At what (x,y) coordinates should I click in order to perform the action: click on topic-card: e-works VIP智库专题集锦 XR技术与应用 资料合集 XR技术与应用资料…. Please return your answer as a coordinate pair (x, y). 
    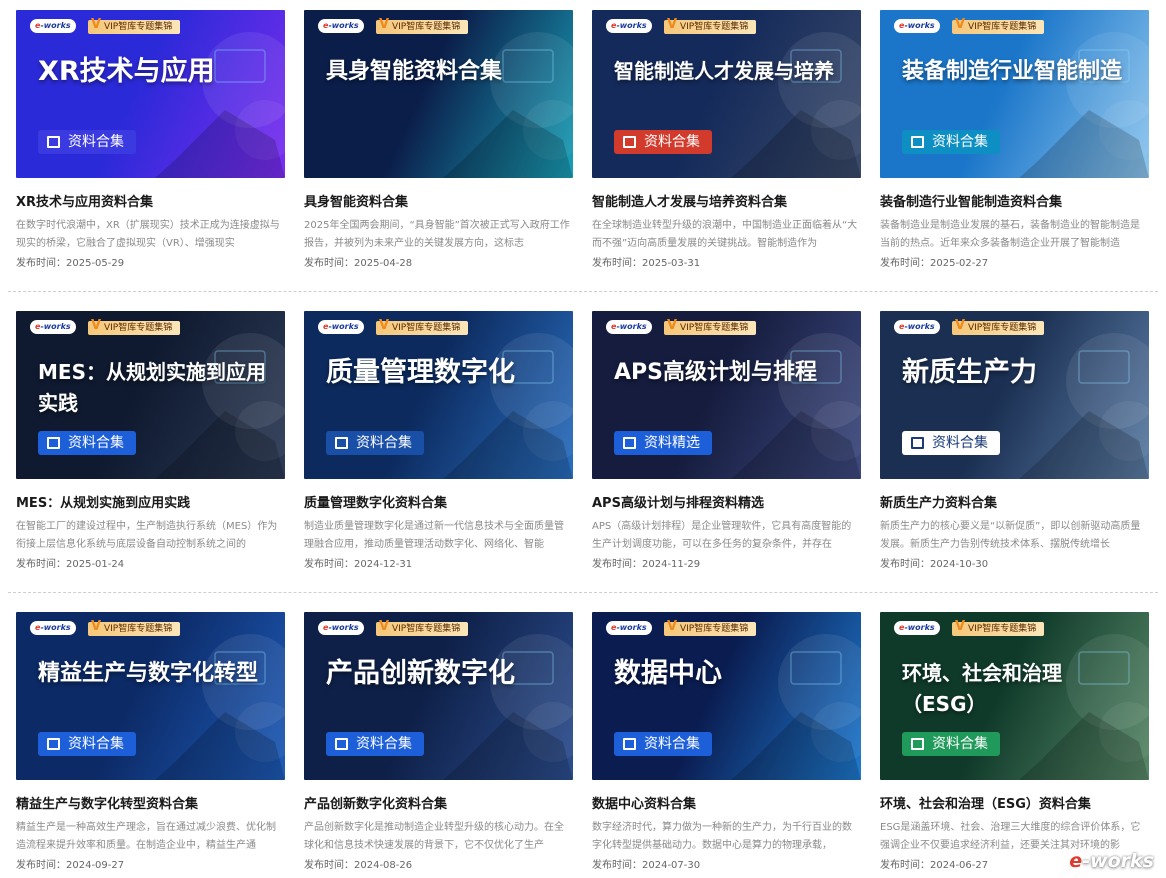
    Looking at the image, I should click on (150, 150).